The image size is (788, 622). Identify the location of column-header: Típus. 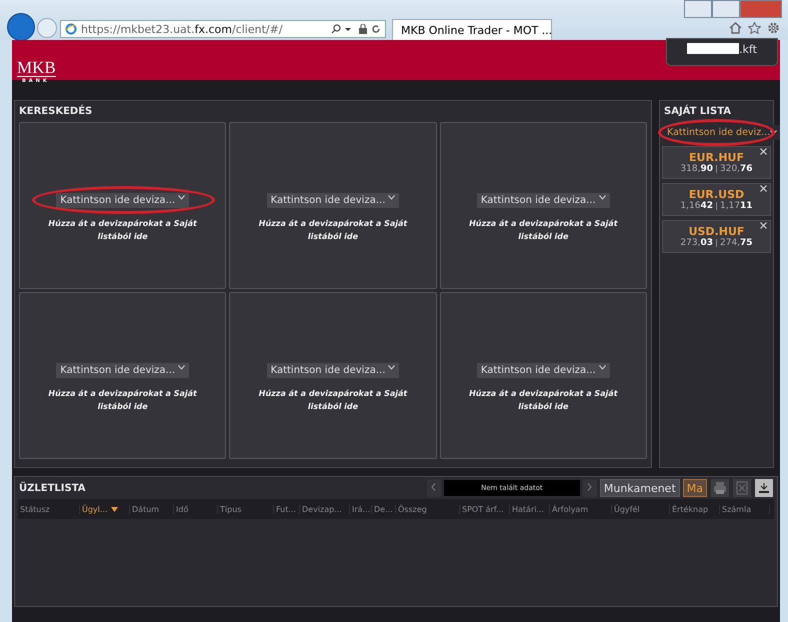
(246, 509).